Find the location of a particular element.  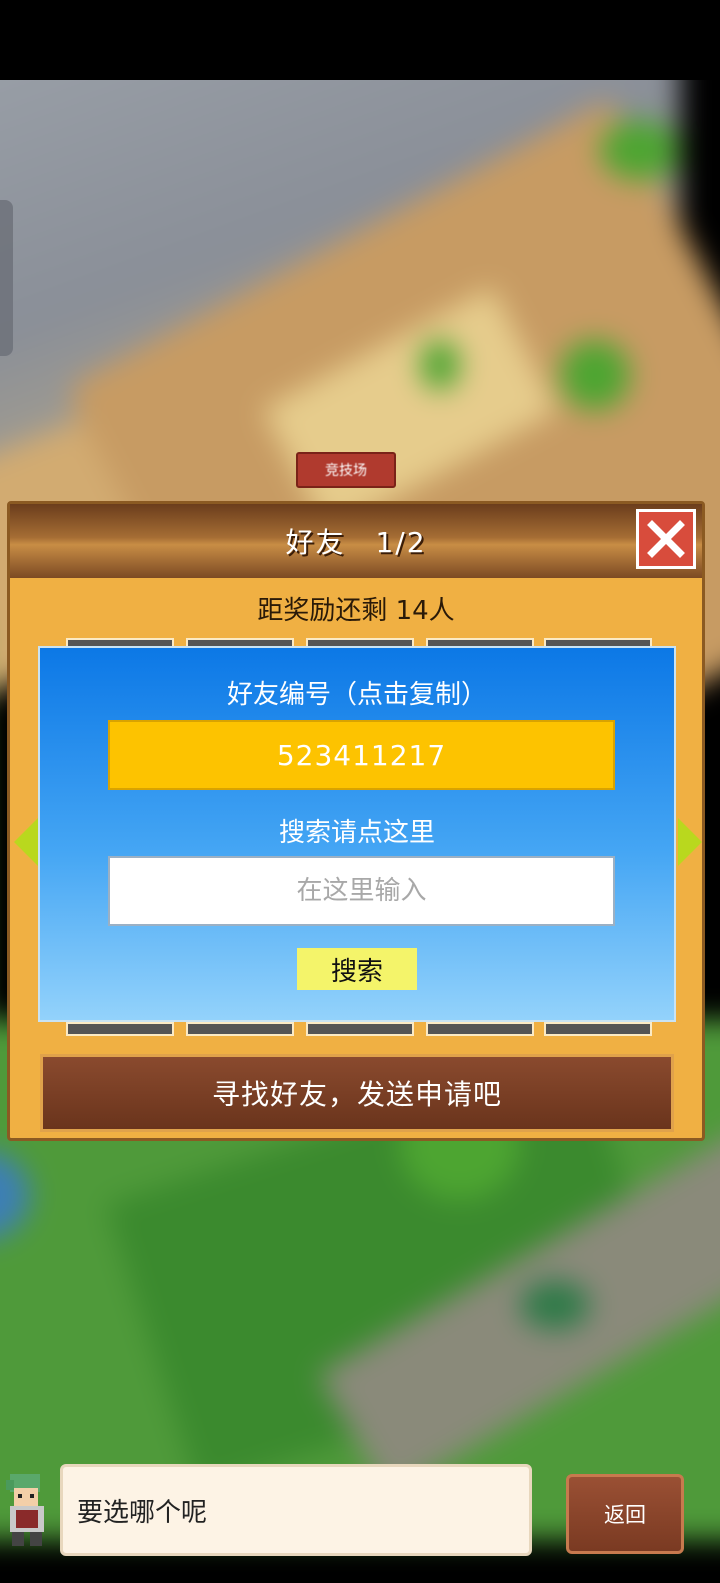

reward-remaining-text: 距奖励还剩 14人 is located at coordinates (356, 611).